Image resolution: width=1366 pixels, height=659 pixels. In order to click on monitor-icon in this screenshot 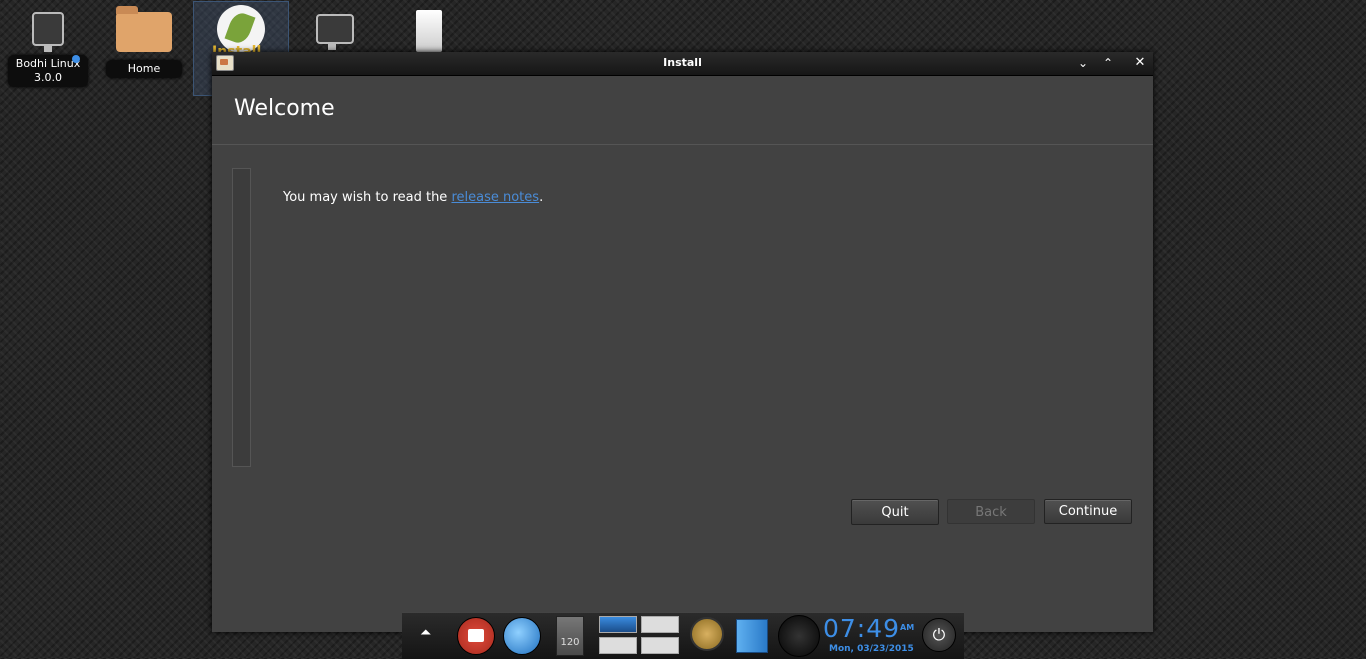, I will do `click(335, 32)`.